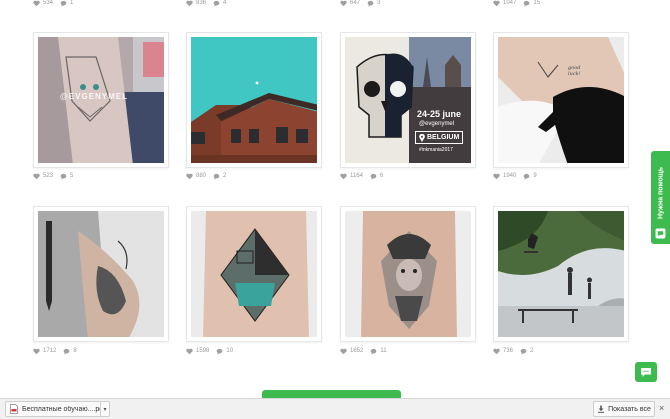 Image resolution: width=670 pixels, height=419 pixels. Describe the element at coordinates (225, 3) in the screenshot. I see `comments-count: 4` at that location.